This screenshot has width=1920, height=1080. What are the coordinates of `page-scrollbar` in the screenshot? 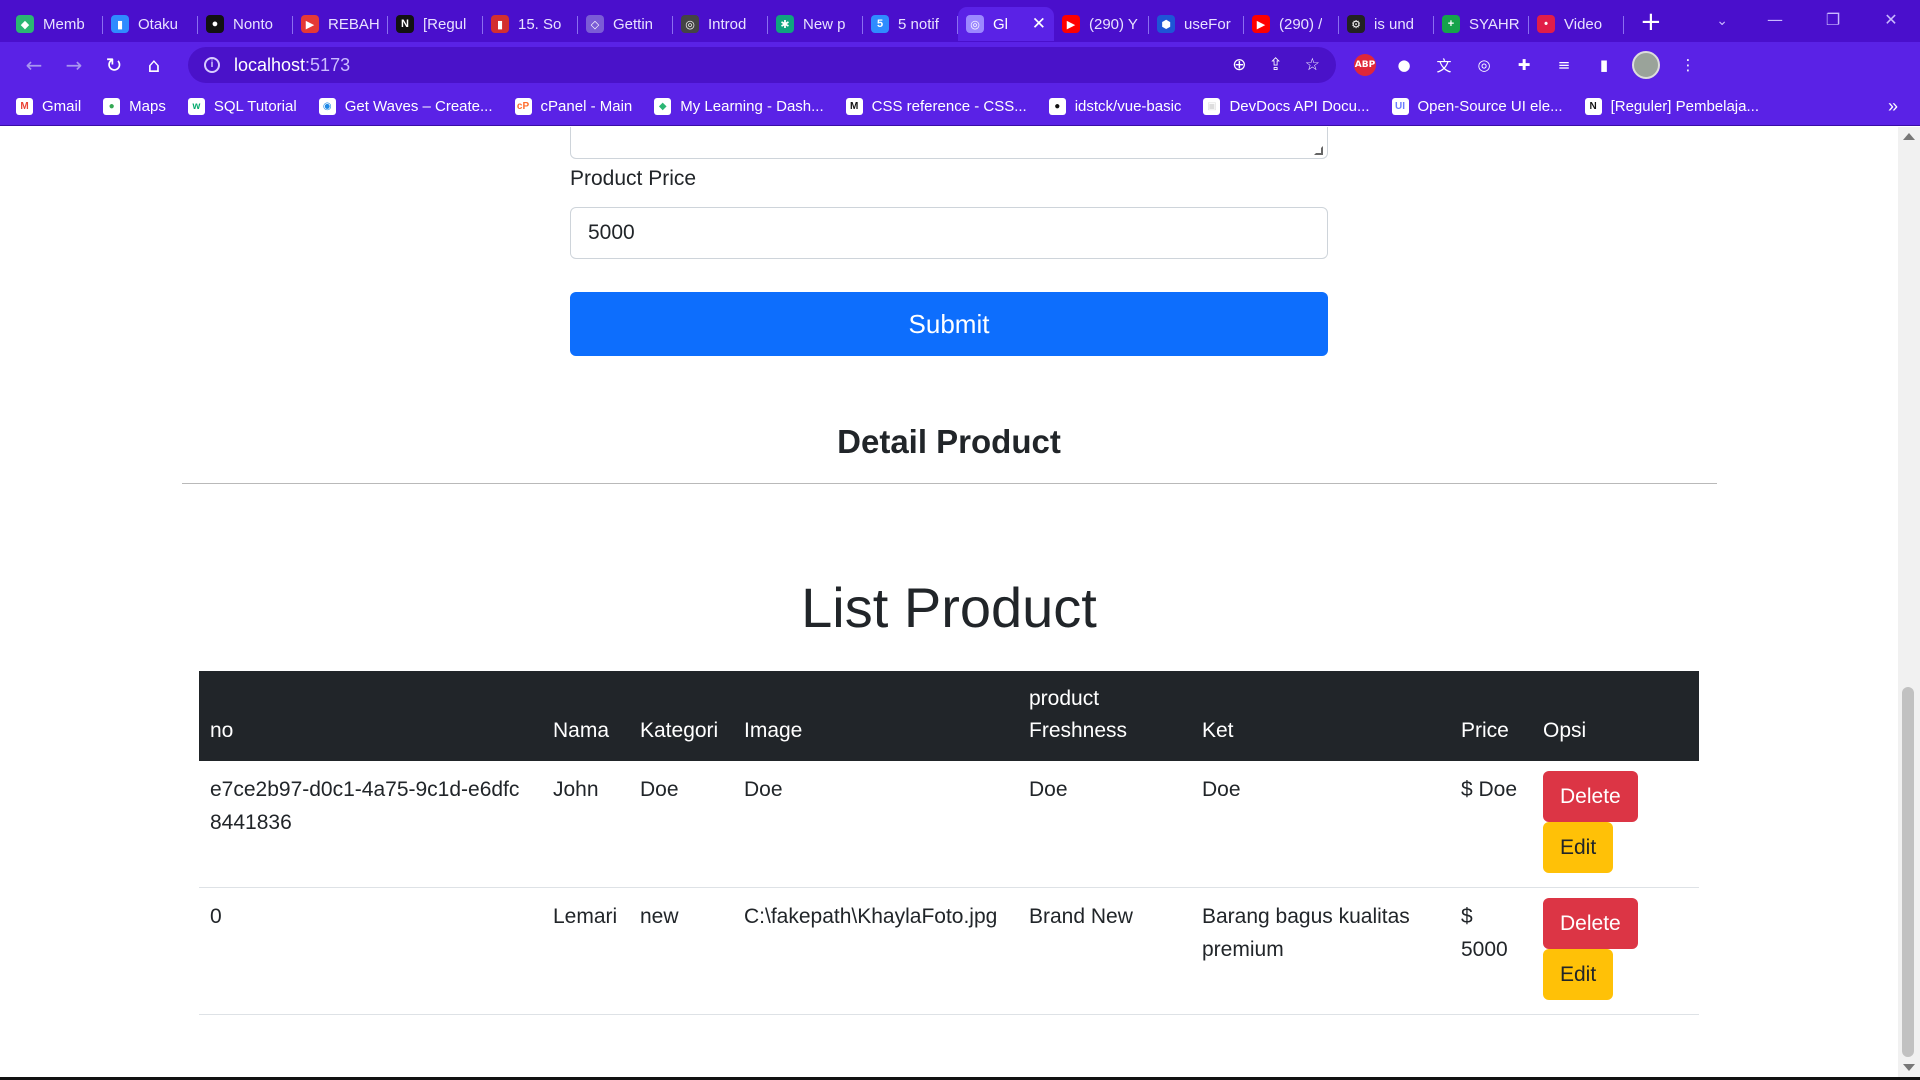 It's located at (1909, 602).